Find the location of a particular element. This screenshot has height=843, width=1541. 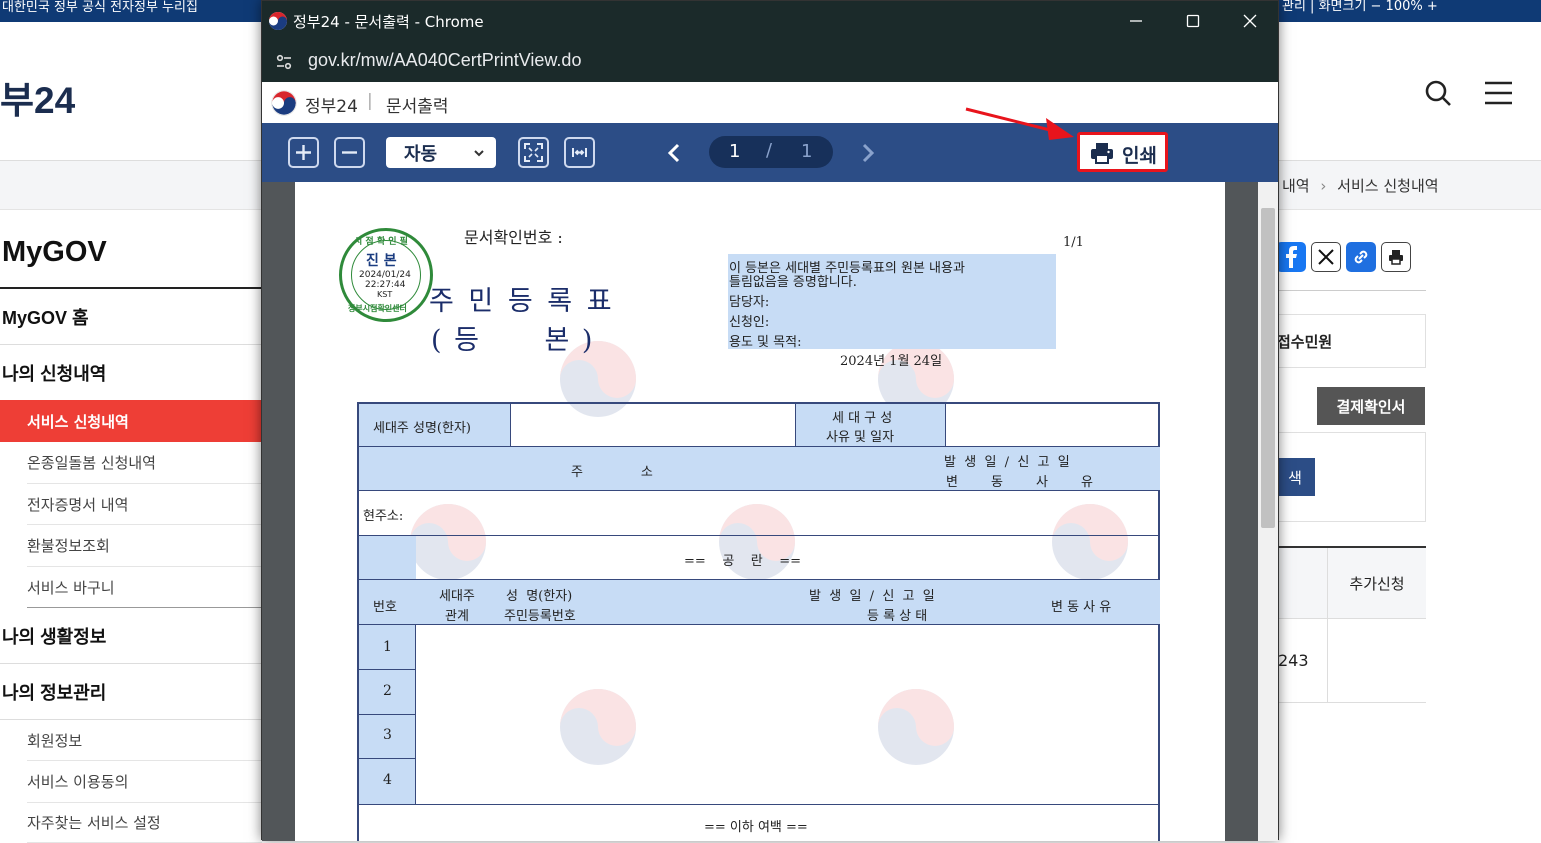

sidebar-item-info: 나의 정보관리 is located at coordinates (131, 692).